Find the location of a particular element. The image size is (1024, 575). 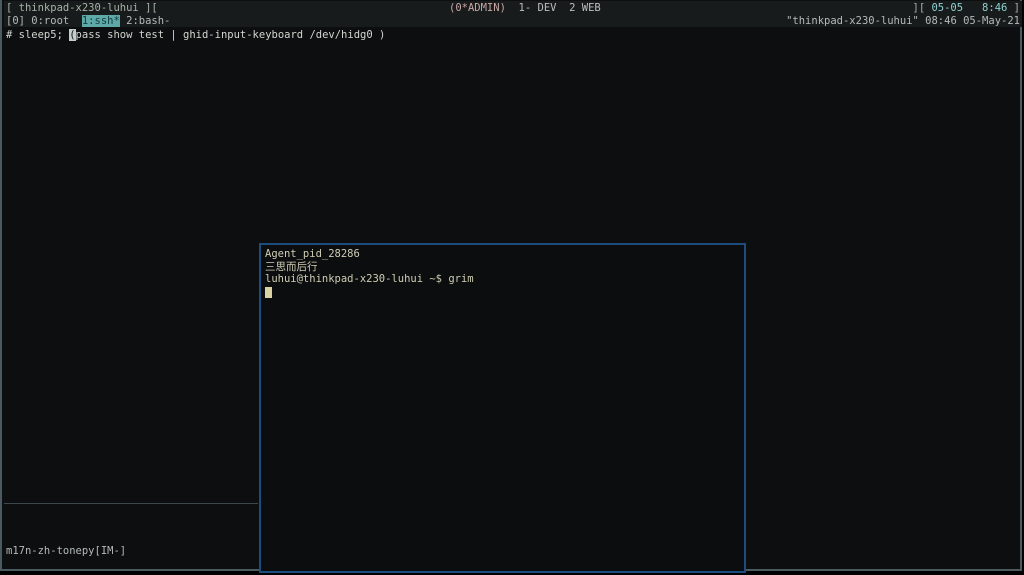

cursor-line is located at coordinates (503, 294).